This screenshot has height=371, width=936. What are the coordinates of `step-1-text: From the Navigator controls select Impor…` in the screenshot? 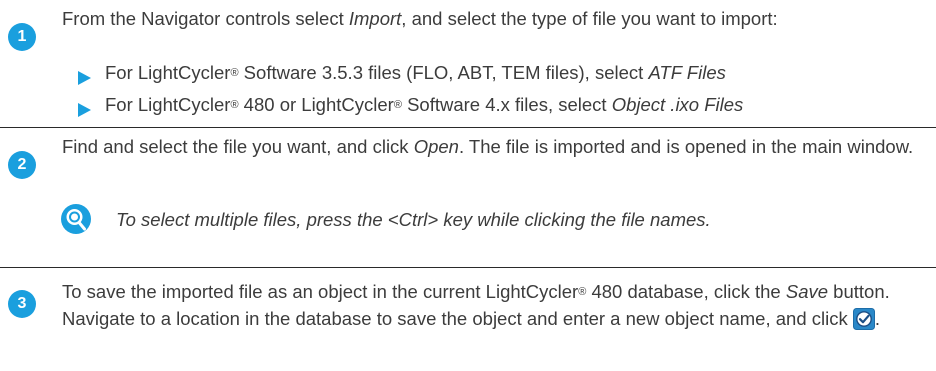 It's located at (420, 18).